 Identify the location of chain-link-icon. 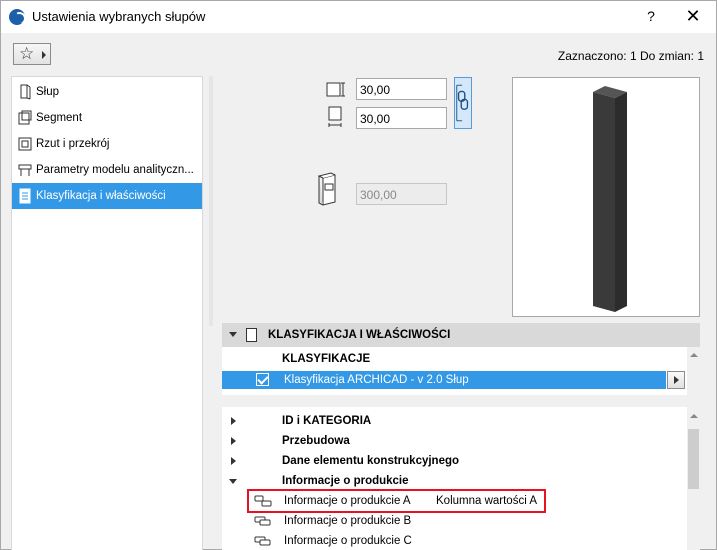
(462, 103).